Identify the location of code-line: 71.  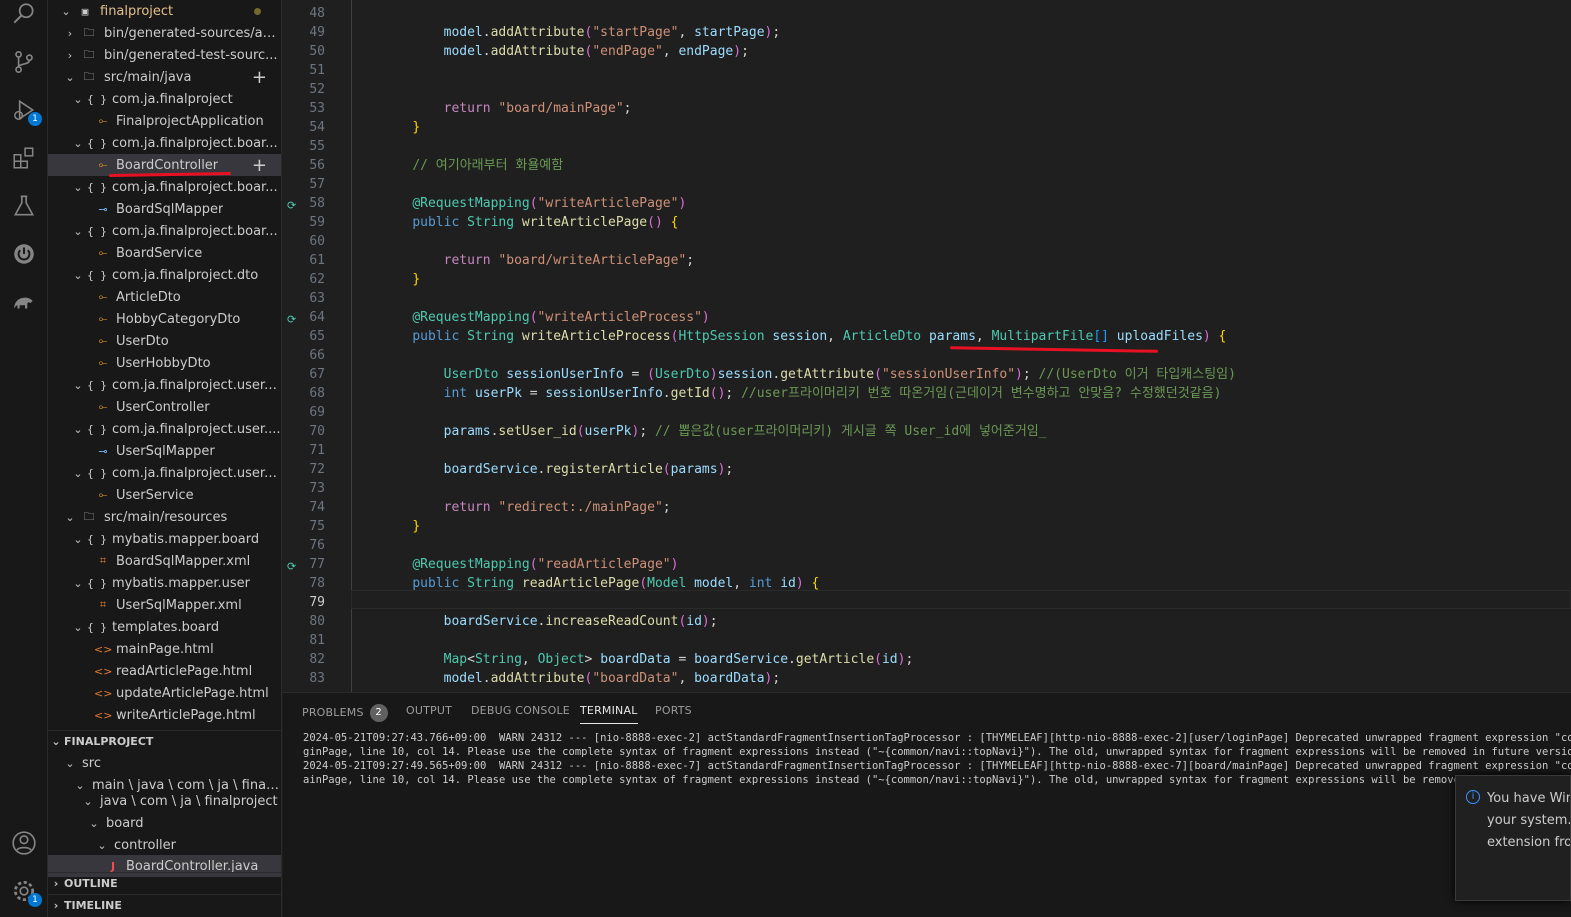
(927, 450).